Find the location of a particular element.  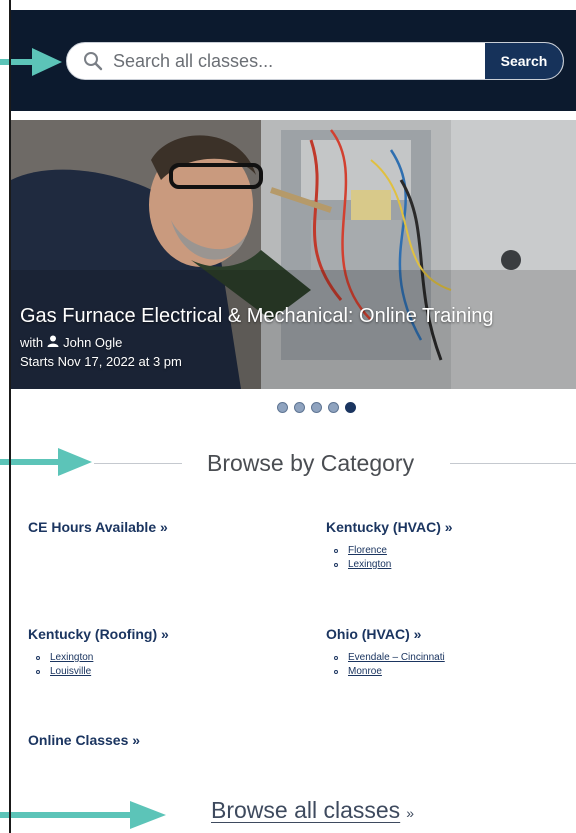

search-icon is located at coordinates (93, 61).